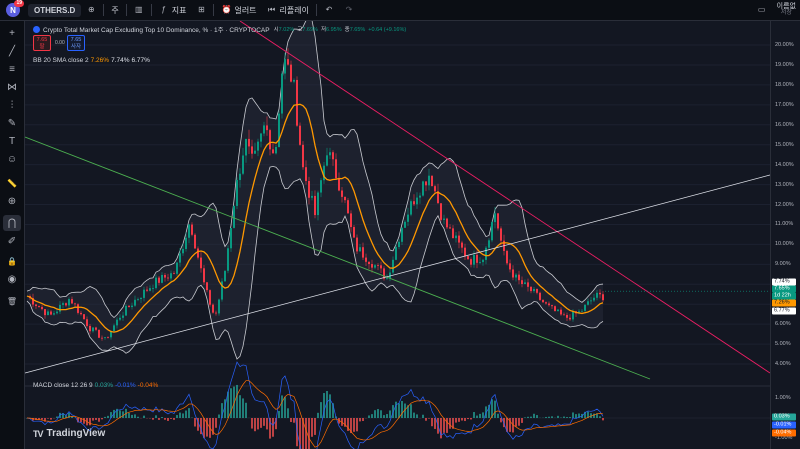 The height and width of the screenshot is (449, 800). I want to click on candles-icon: ▥, so click(138, 9).